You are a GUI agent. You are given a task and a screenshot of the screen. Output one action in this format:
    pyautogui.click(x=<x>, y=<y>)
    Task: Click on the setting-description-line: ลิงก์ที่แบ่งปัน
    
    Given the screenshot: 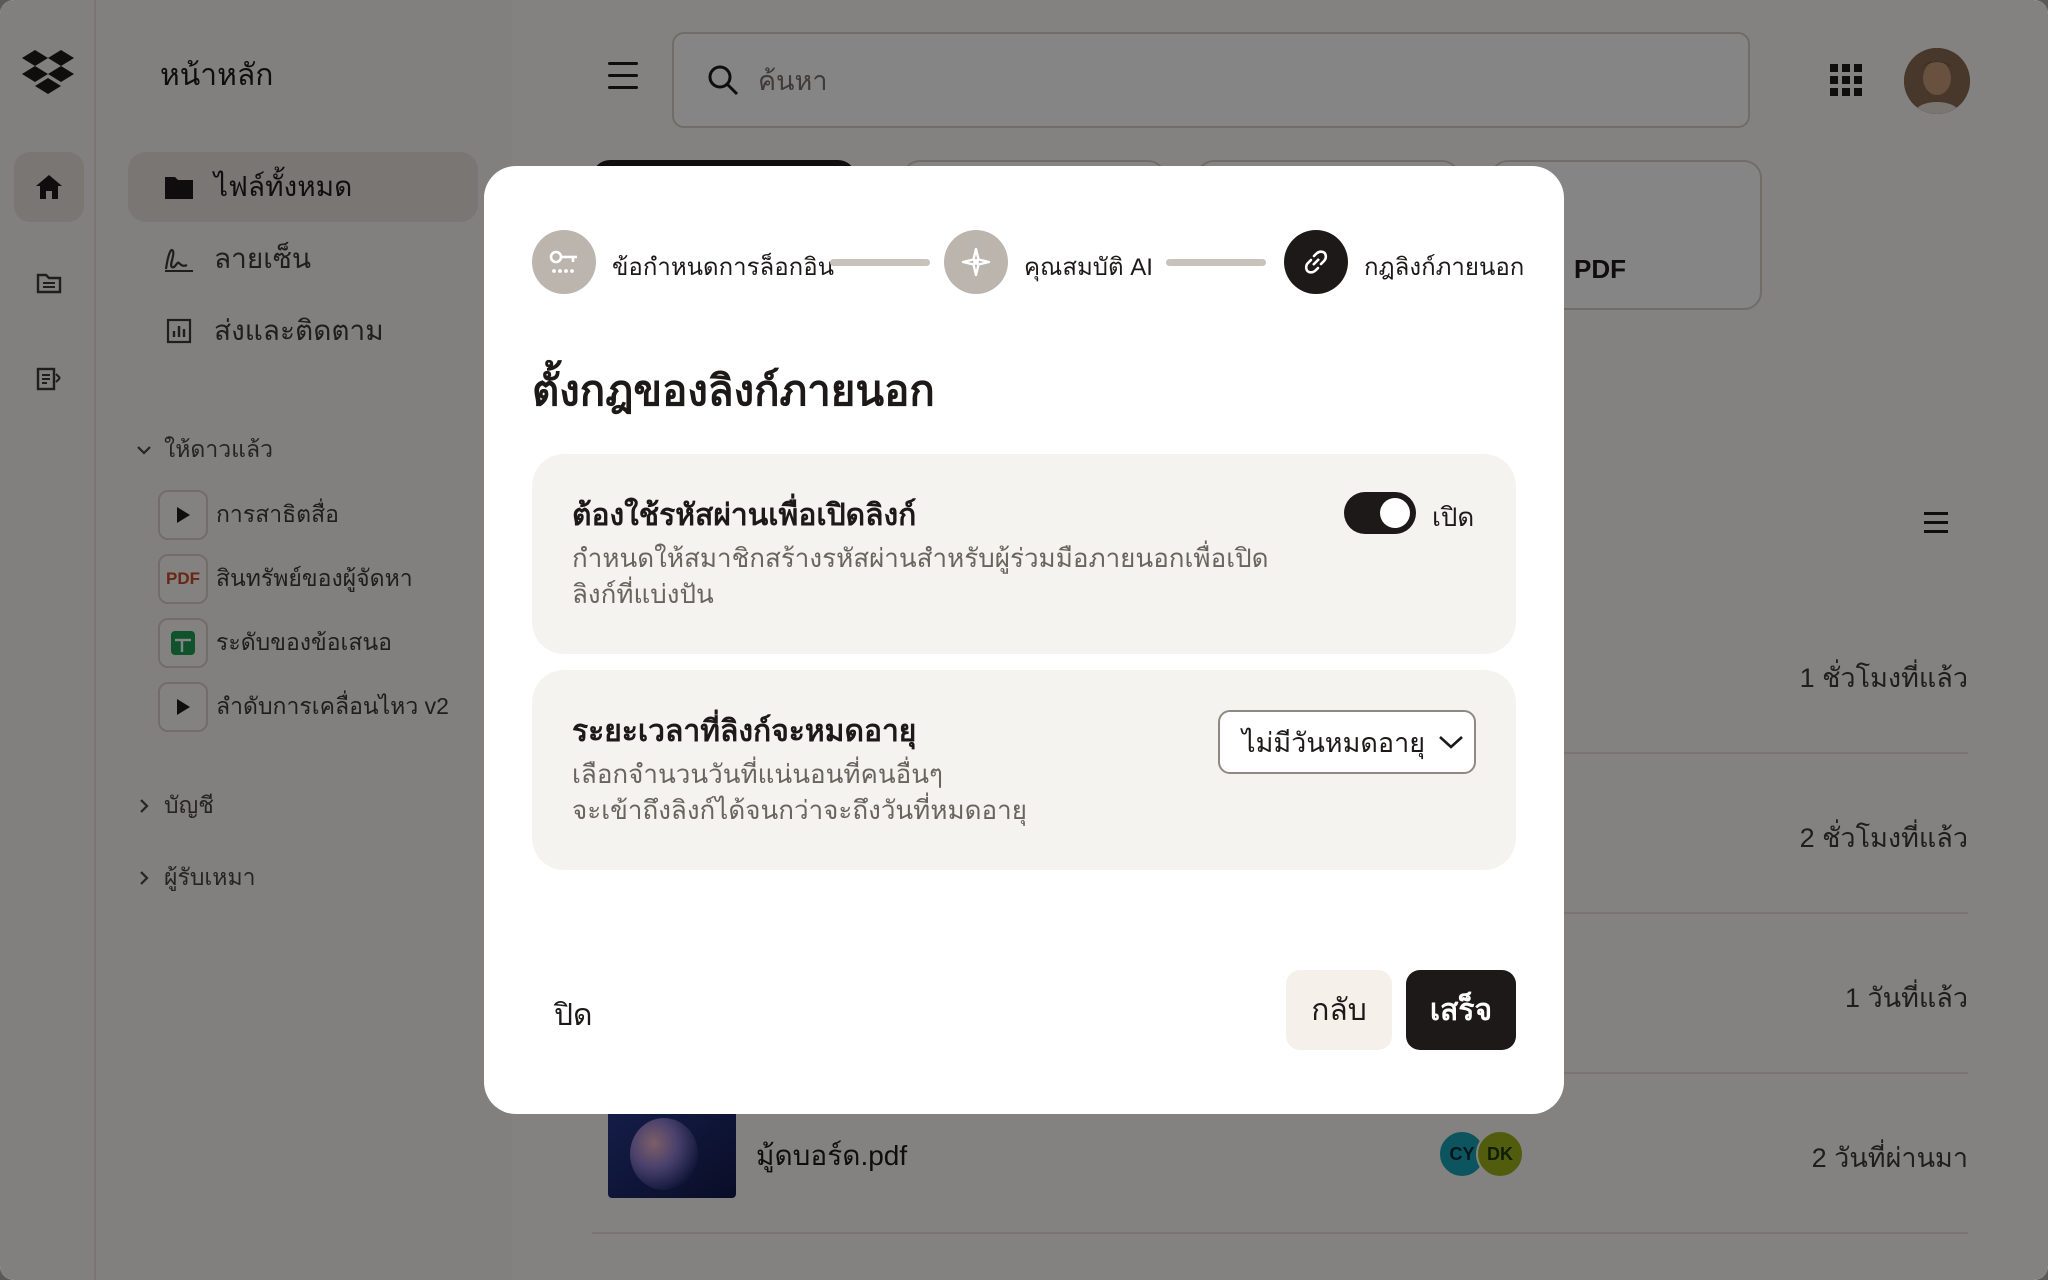 What is the action you would take?
    pyautogui.click(x=643, y=594)
    